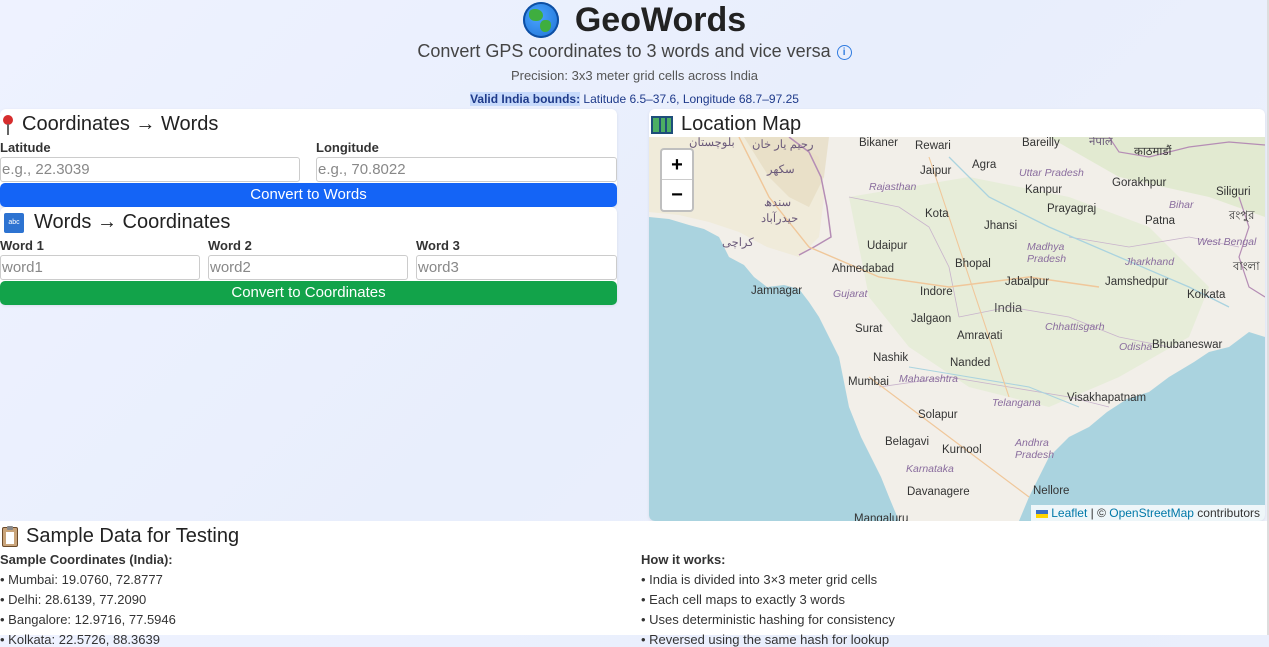 The height and width of the screenshot is (647, 1269). I want to click on word2-input, so click(308, 267).